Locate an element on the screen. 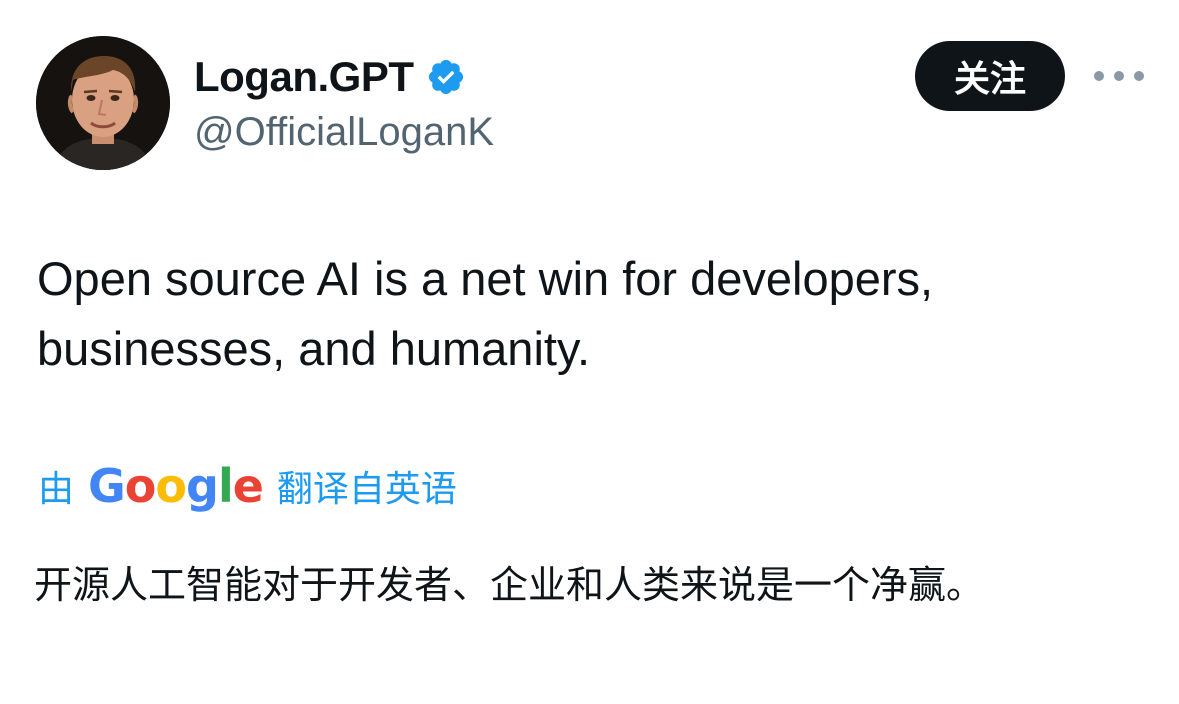  google-logo-letter: G is located at coordinates (107, 486).